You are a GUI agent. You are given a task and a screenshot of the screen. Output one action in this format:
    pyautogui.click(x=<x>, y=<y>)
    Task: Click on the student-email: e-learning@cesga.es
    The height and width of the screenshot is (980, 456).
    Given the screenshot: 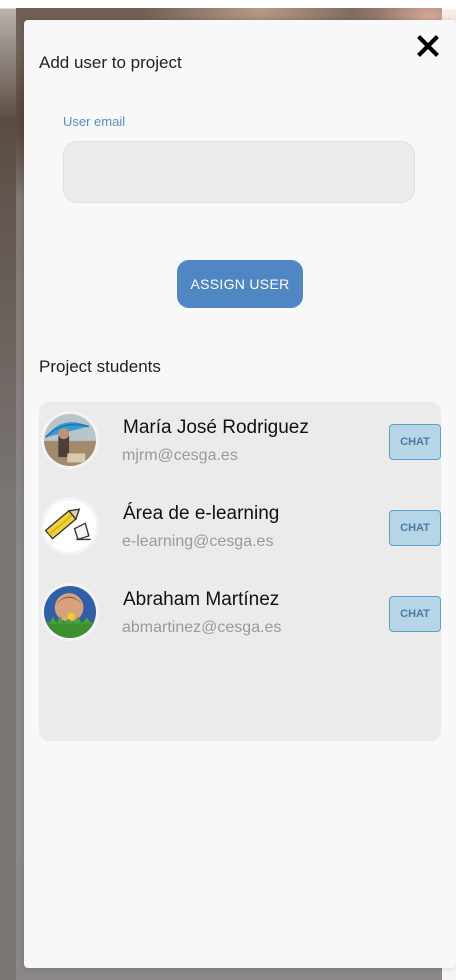 What is the action you would take?
    pyautogui.click(x=198, y=541)
    